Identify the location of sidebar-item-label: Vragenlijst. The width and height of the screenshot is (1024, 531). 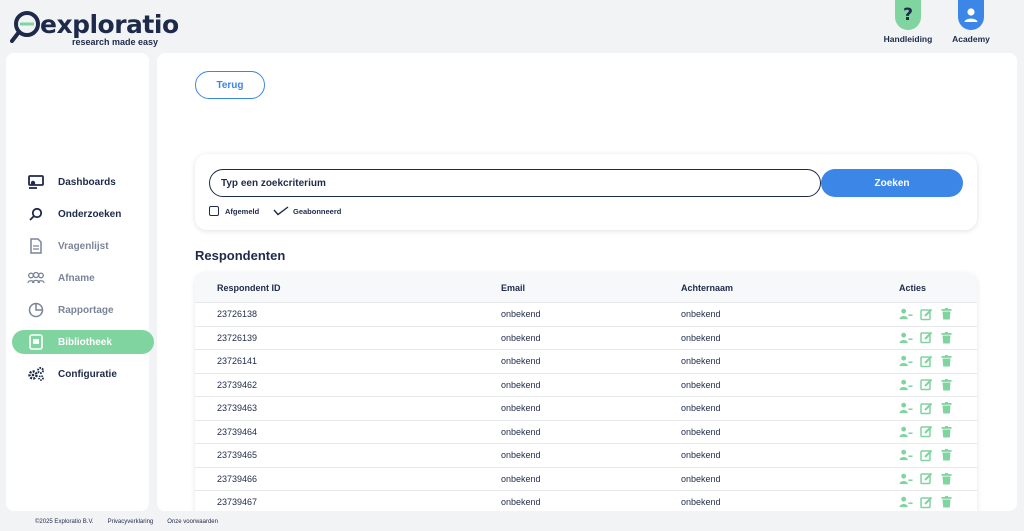
(83, 246).